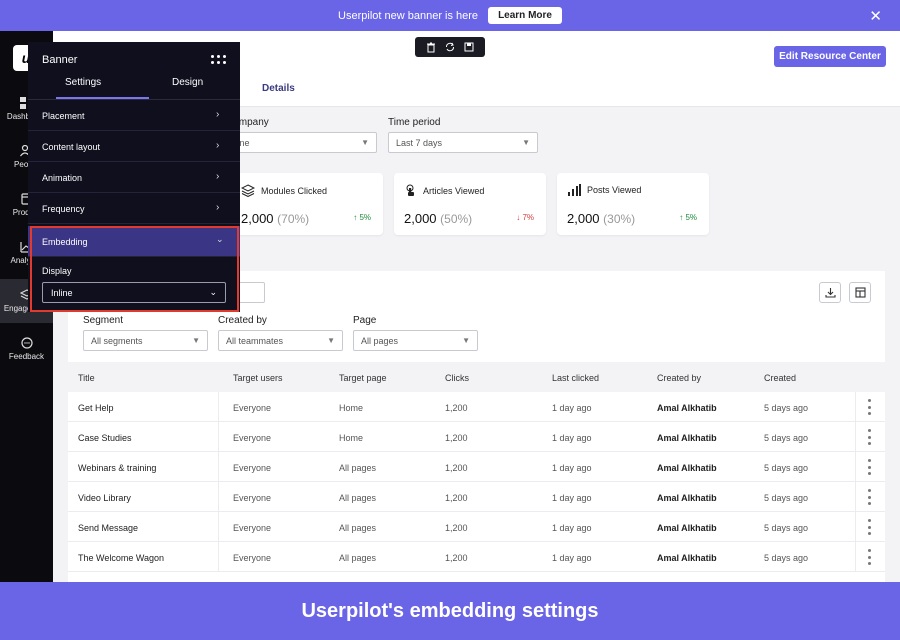  I want to click on time-period-label: Time period, so click(414, 122).